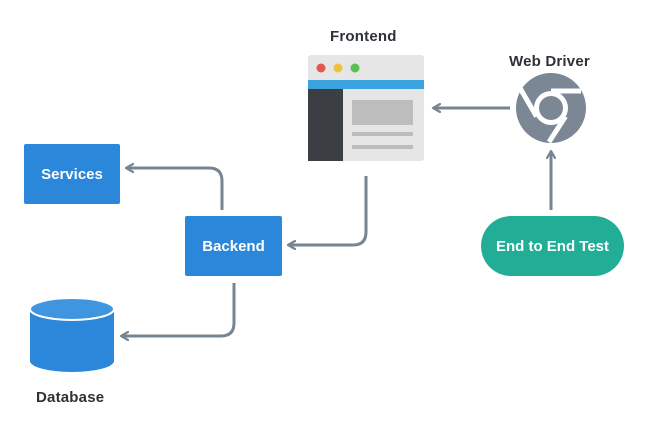  I want to click on backend-label: Backend, so click(233, 246).